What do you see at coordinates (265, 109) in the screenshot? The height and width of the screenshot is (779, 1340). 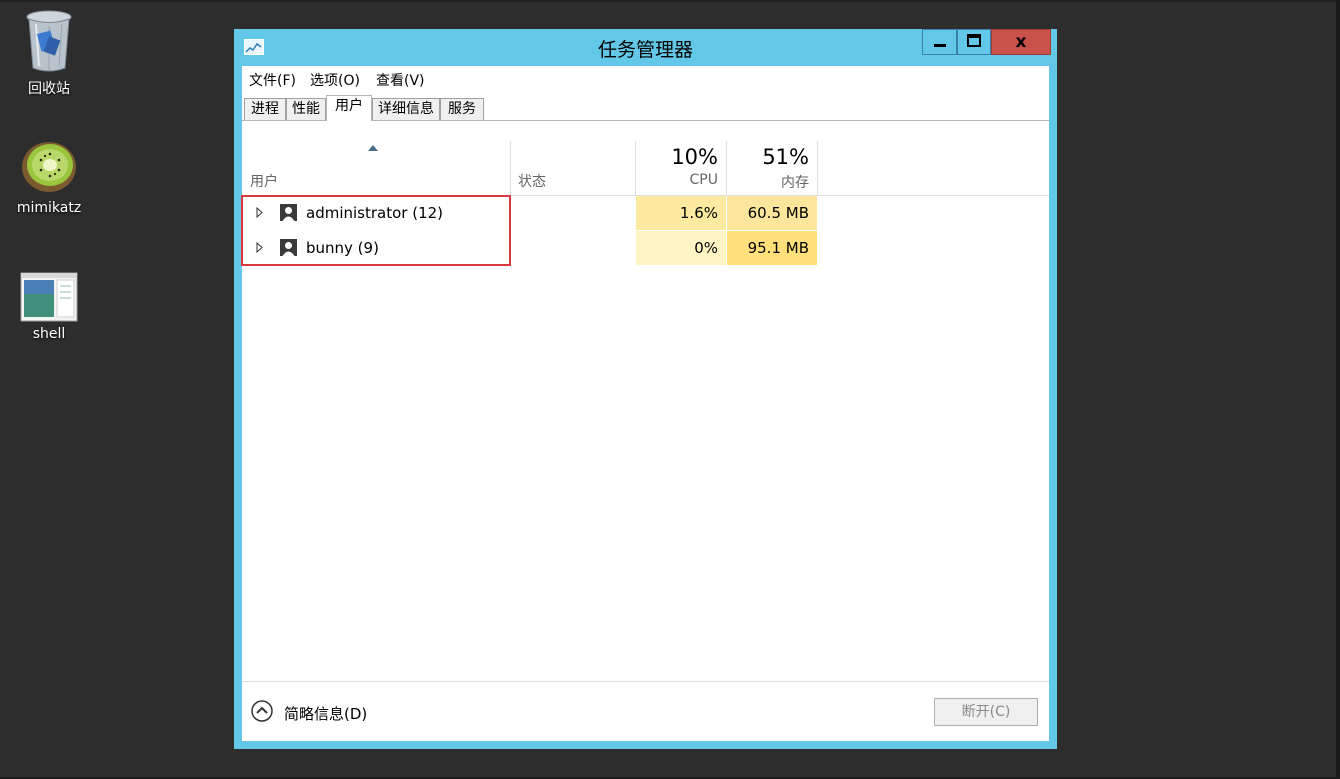 I see `tab-processes: 进程` at bounding box center [265, 109].